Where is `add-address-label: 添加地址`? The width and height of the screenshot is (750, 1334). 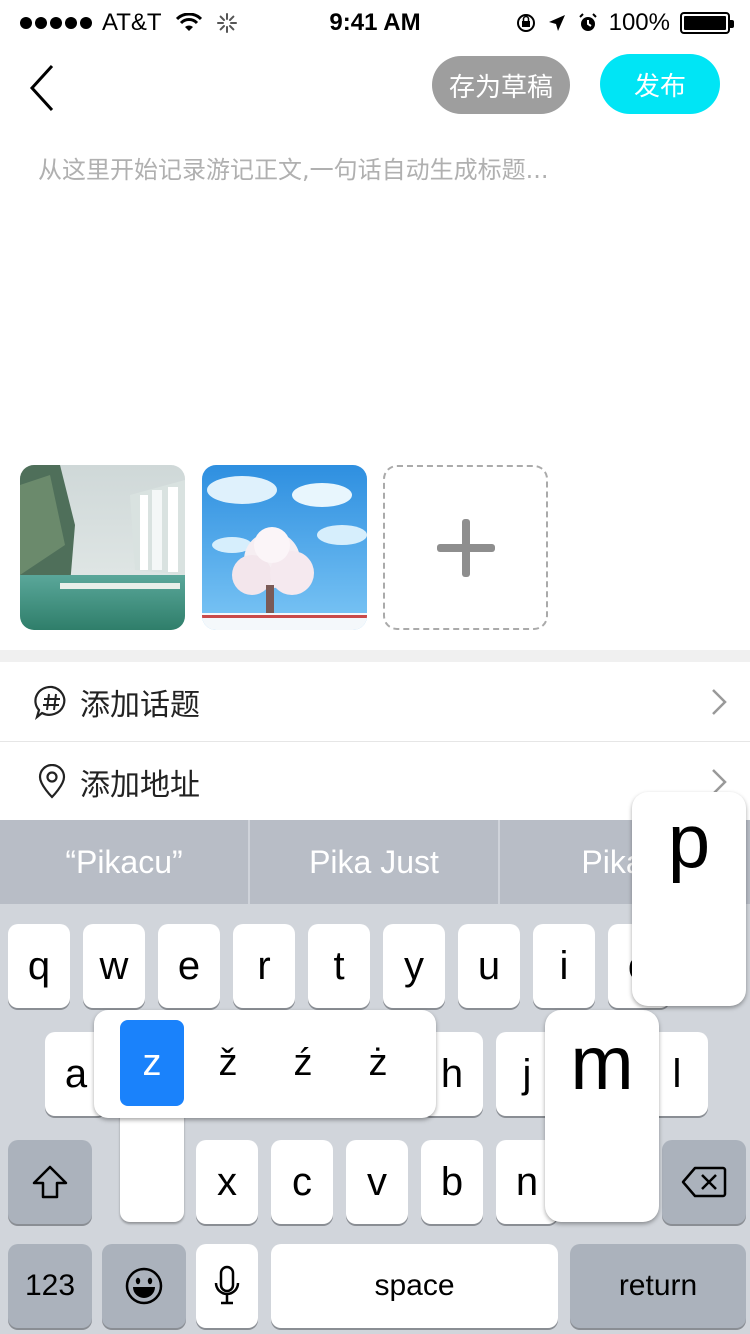
add-address-label: 添加地址 is located at coordinates (140, 785).